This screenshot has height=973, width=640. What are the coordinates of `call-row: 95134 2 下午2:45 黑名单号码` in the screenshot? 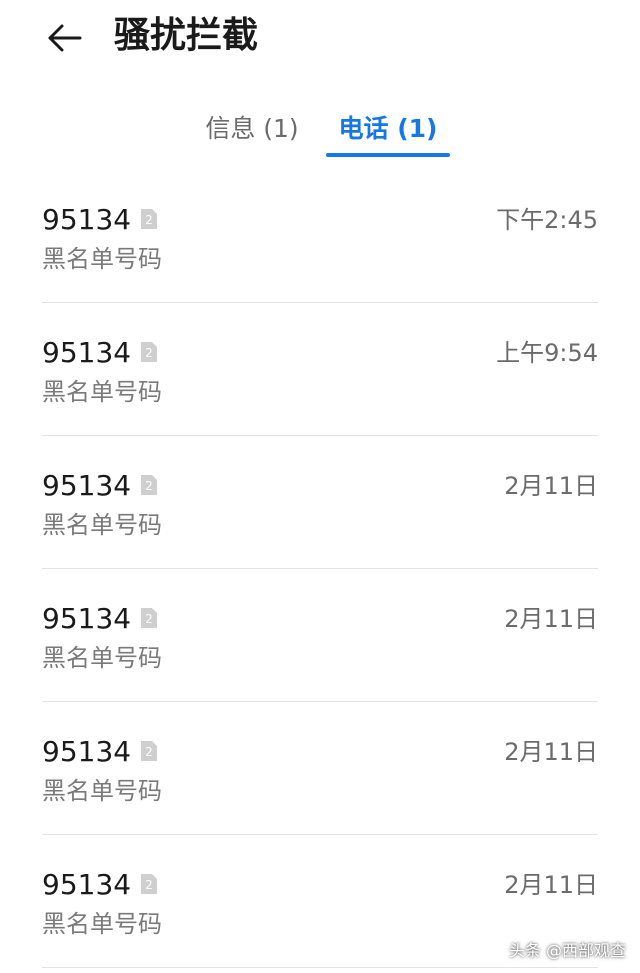 It's located at (320, 236).